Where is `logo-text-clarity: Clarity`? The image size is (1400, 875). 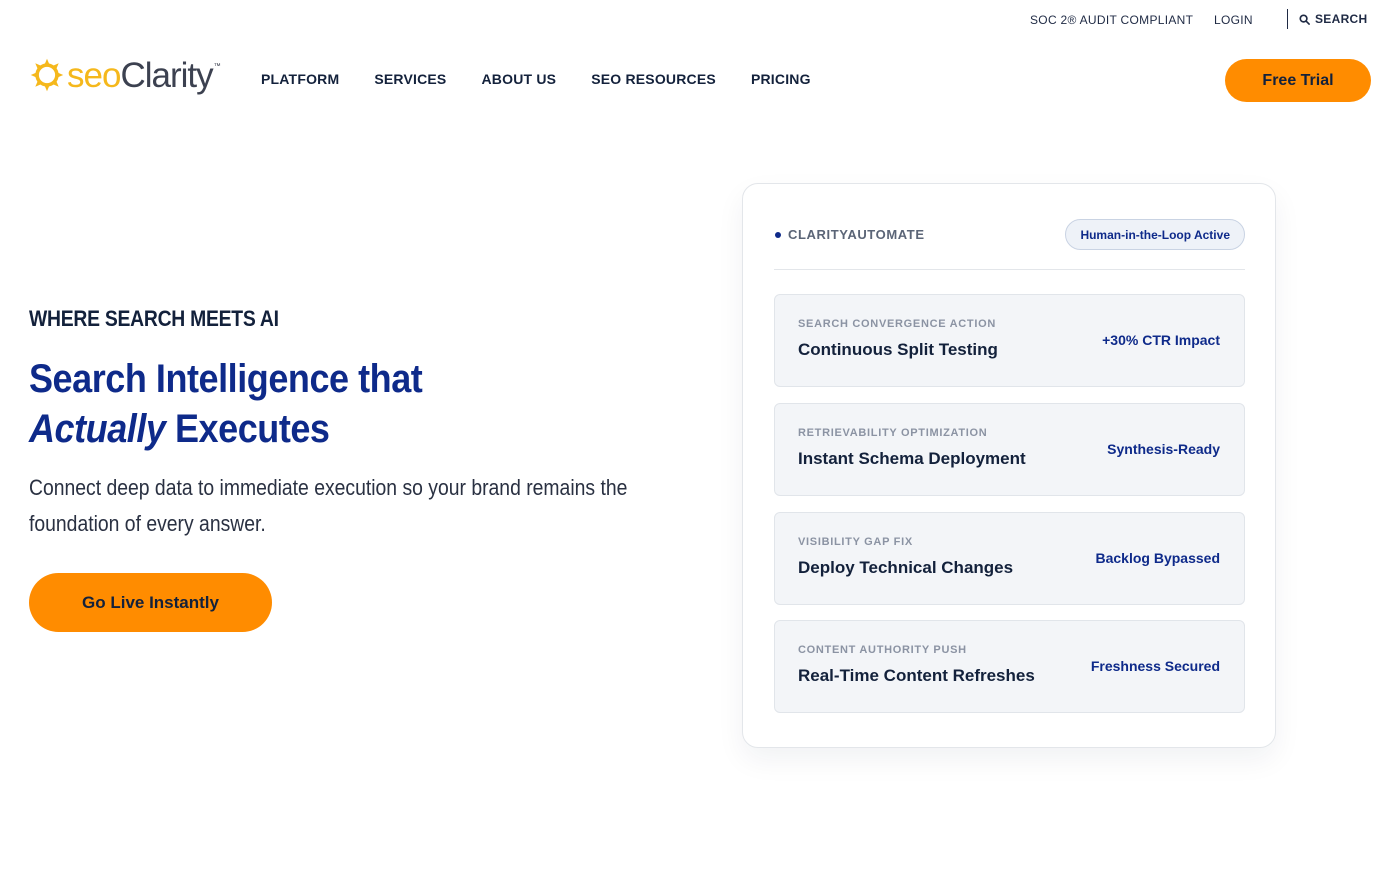 logo-text-clarity: Clarity is located at coordinates (166, 75).